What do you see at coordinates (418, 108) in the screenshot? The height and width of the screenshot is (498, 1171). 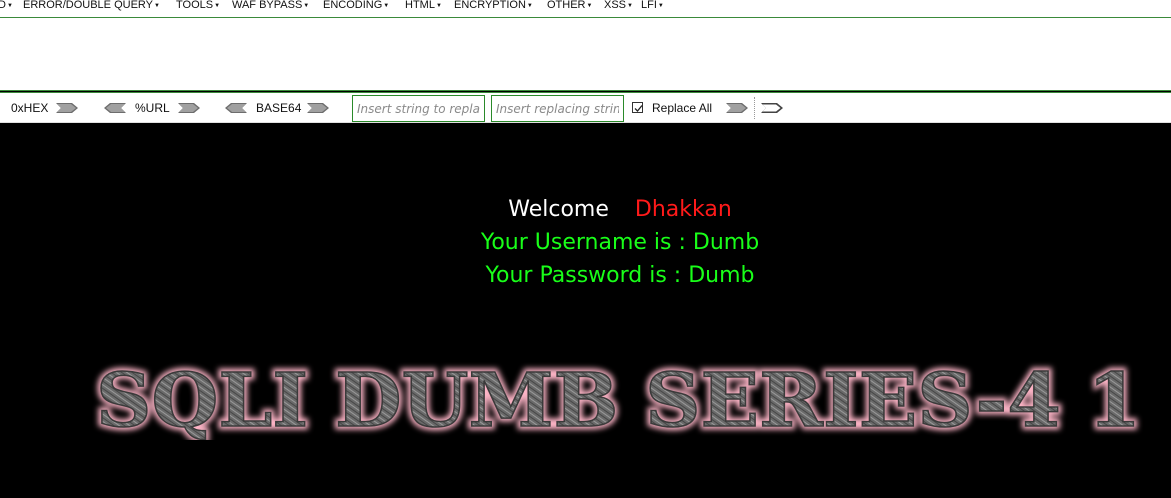 I see `find-string-input` at bounding box center [418, 108].